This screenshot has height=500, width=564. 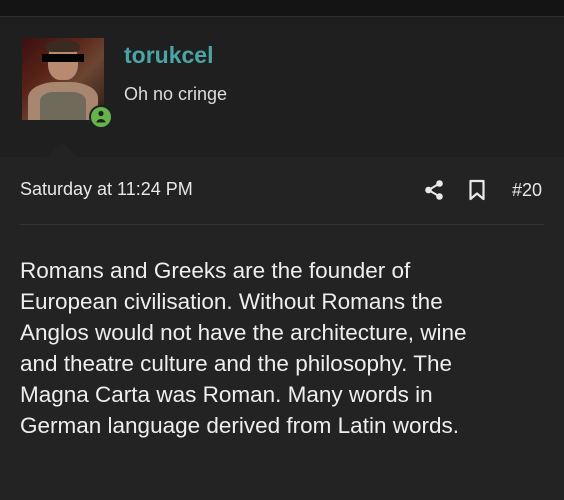 What do you see at coordinates (67, 83) in the screenshot?
I see `user-avatar` at bounding box center [67, 83].